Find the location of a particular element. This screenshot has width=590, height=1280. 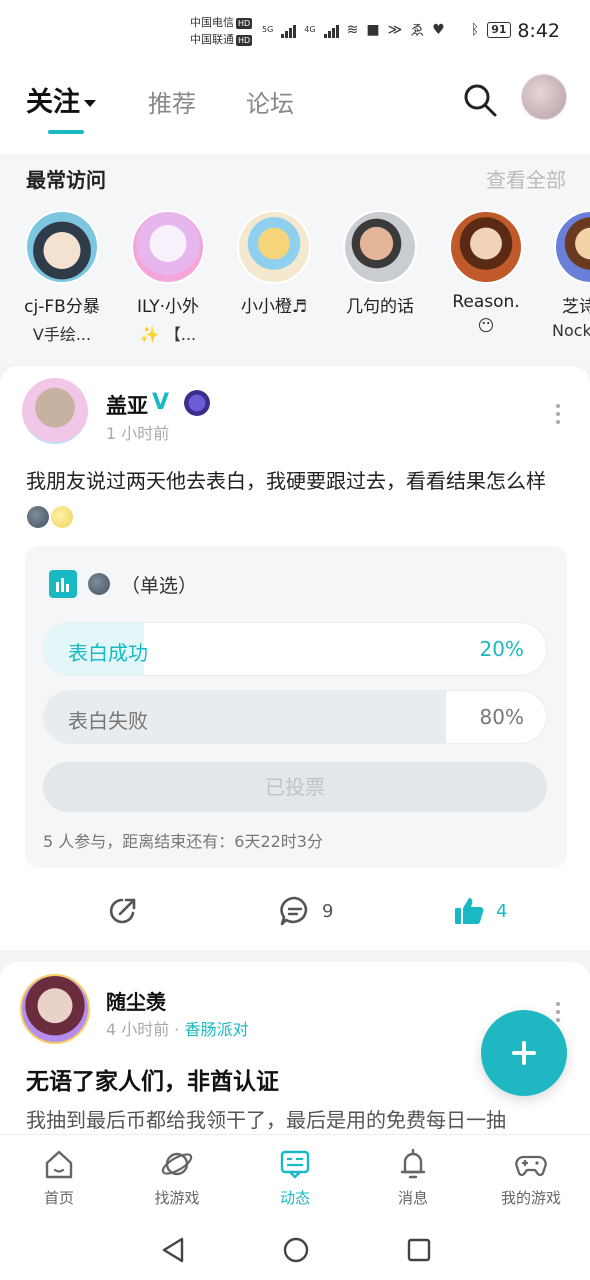

poll-option: 表白成功 20% is located at coordinates (295, 649).